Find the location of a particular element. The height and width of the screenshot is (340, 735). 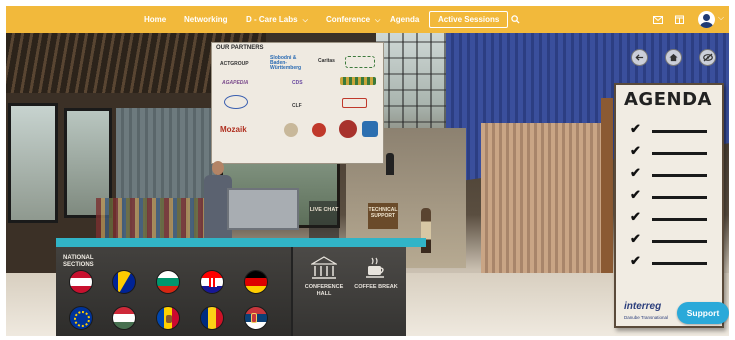

mail-icon is located at coordinates (657, 19).